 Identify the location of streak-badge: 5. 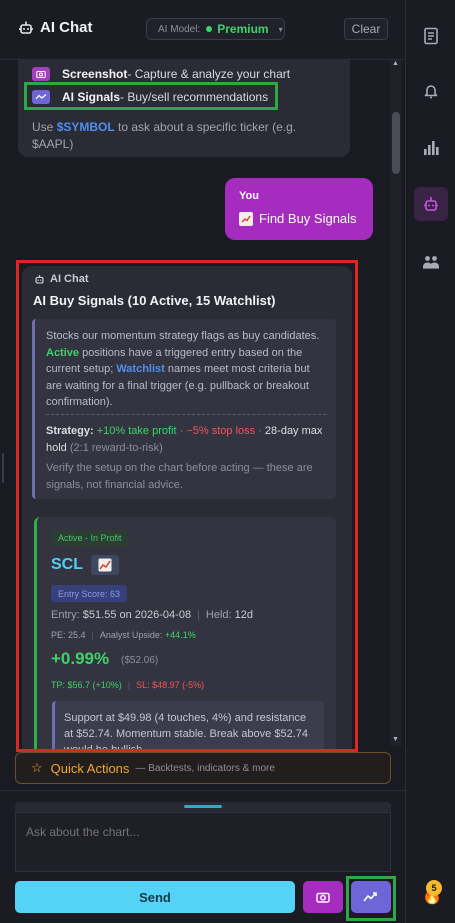
(434, 888).